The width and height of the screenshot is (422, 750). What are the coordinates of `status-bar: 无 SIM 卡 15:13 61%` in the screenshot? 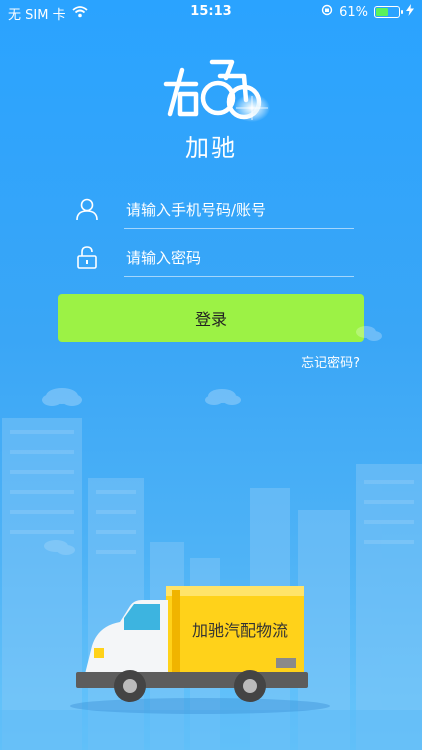 It's located at (211, 12).